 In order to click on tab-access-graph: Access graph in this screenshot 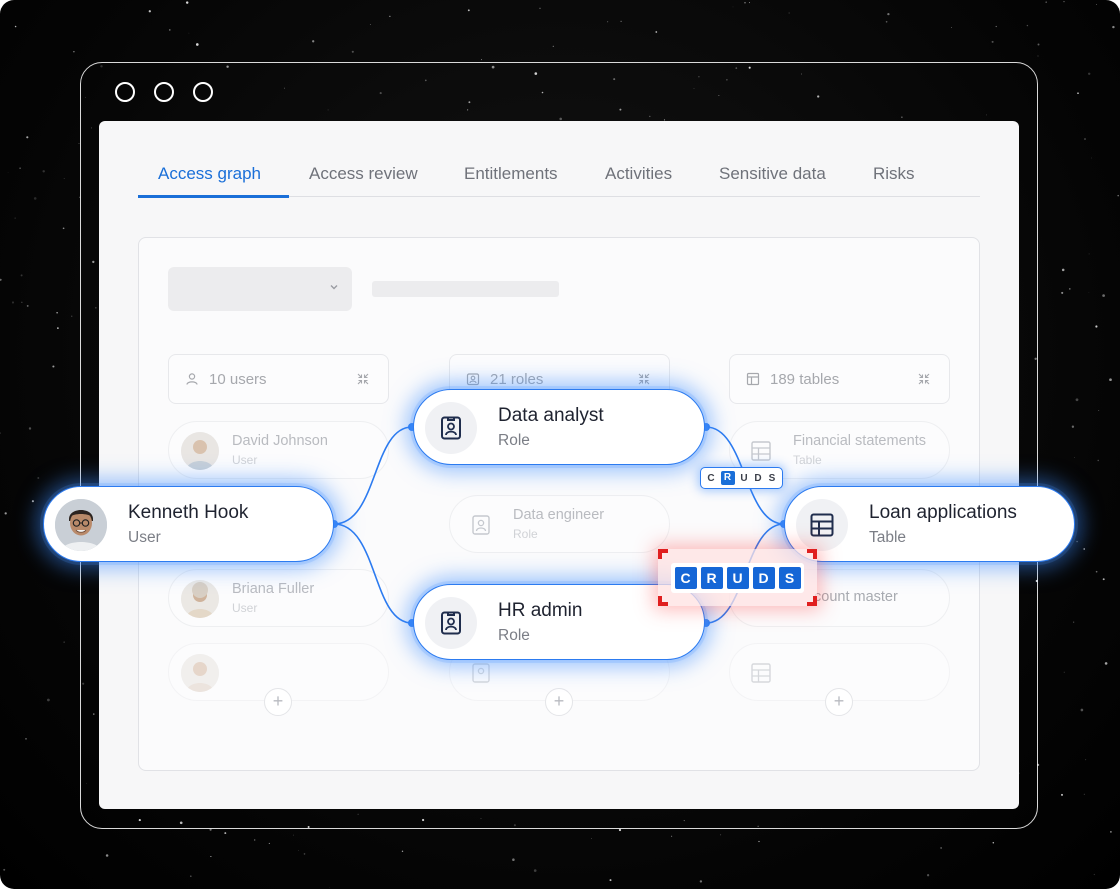, I will do `click(209, 174)`.